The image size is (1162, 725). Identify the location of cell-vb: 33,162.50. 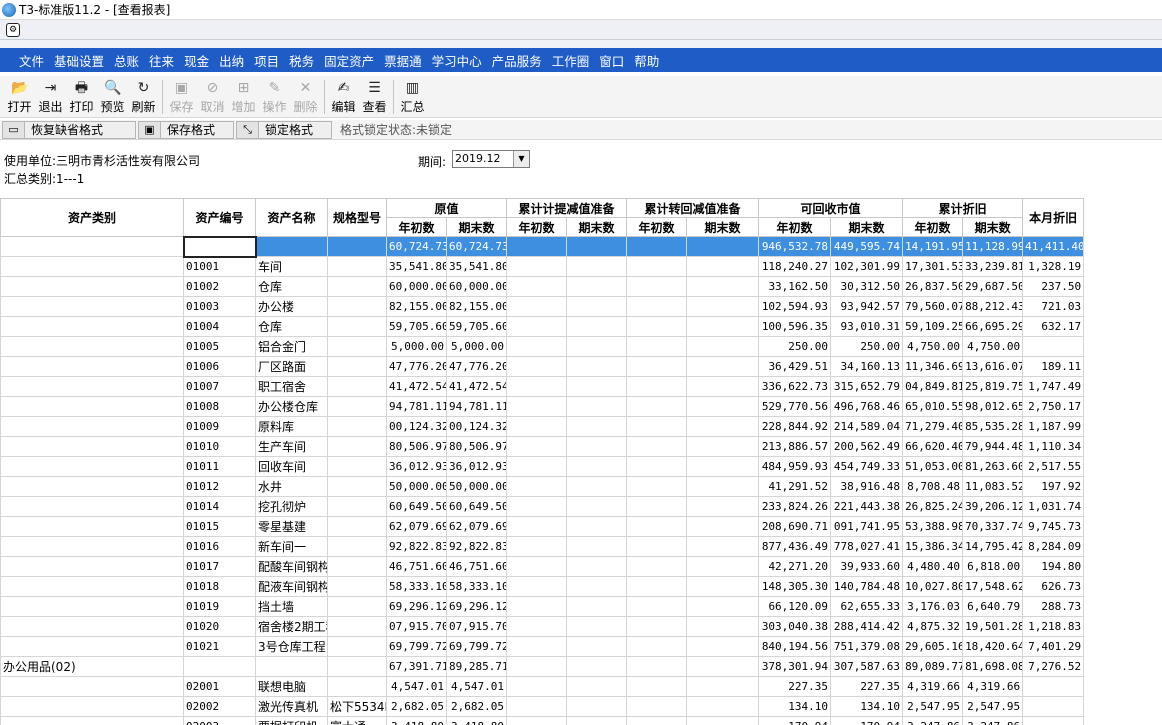
(795, 286).